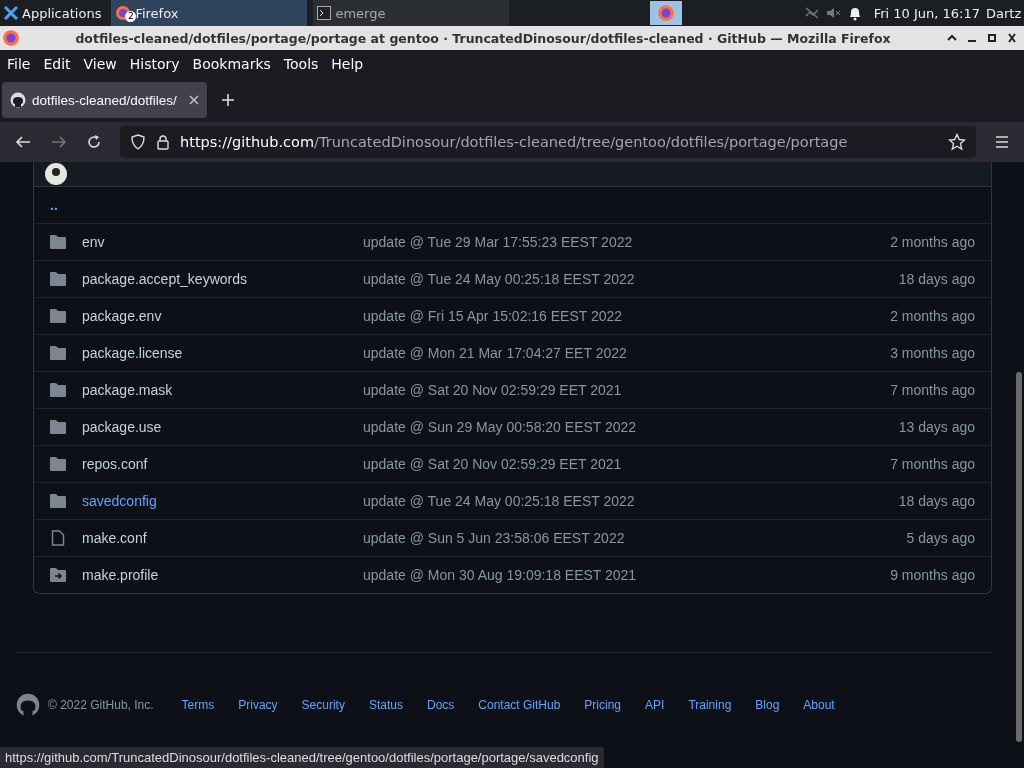 Image resolution: width=1024 pixels, height=768 pixels. What do you see at coordinates (154, 64) in the screenshot?
I see `menu-item: History` at bounding box center [154, 64].